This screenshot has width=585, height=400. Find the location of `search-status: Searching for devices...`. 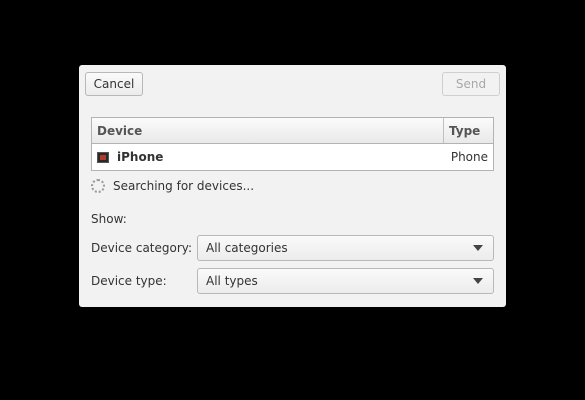

search-status: Searching for devices... is located at coordinates (172, 186).